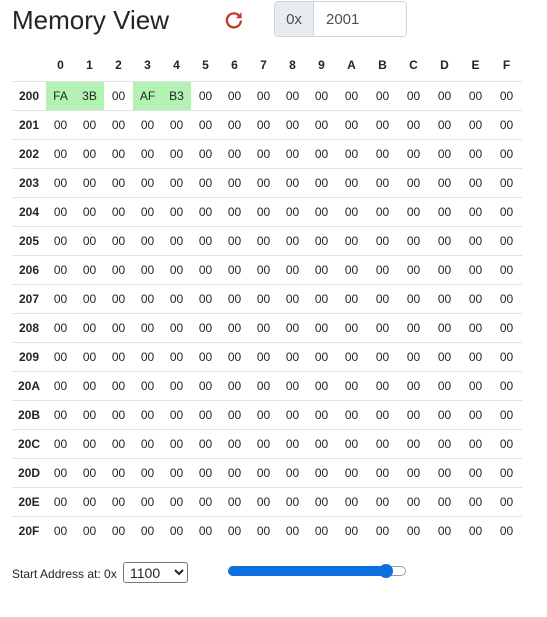  Describe the element at coordinates (360, 19) in the screenshot. I see `address-input` at that location.